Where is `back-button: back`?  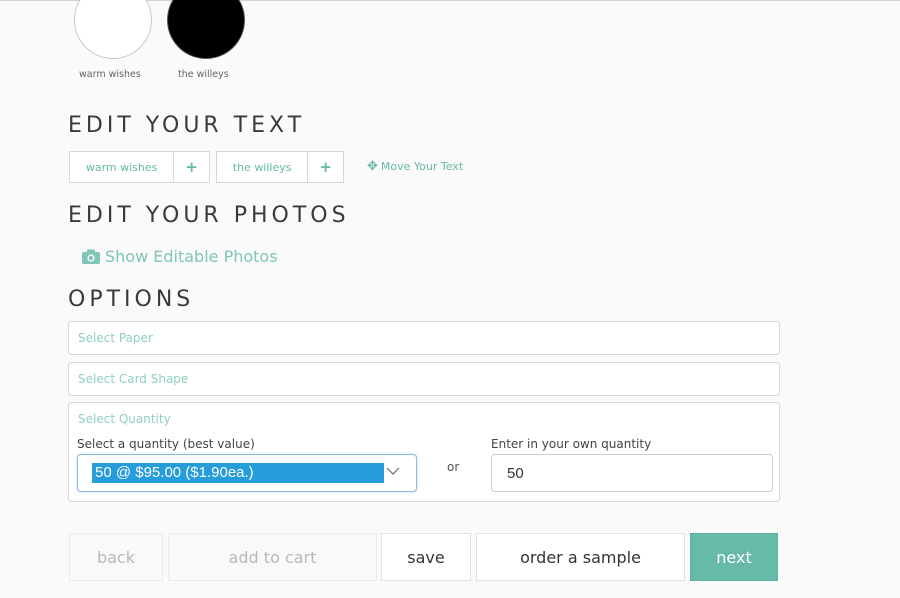
back-button: back is located at coordinates (116, 557).